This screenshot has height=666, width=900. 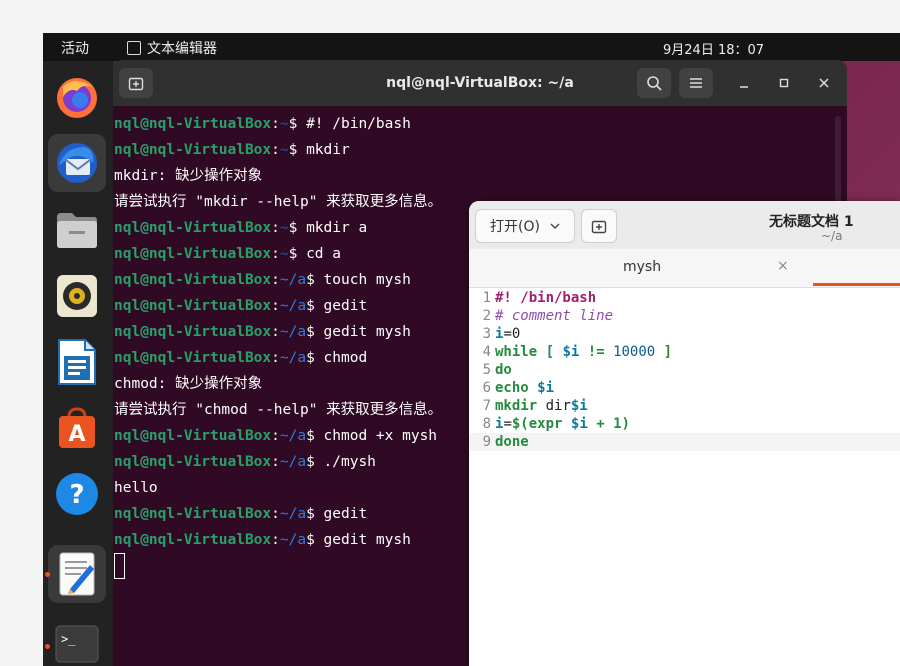 I want to click on command-text: $ mkdir, so click(x=319, y=150).